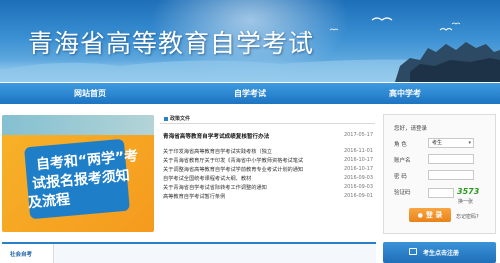 This screenshot has height=263, width=500. I want to click on login-greeting: 您好，请登录, so click(411, 129).